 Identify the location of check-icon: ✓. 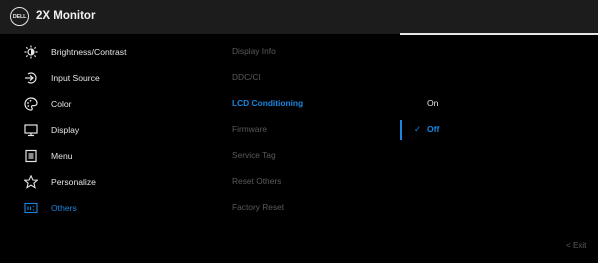
(418, 129).